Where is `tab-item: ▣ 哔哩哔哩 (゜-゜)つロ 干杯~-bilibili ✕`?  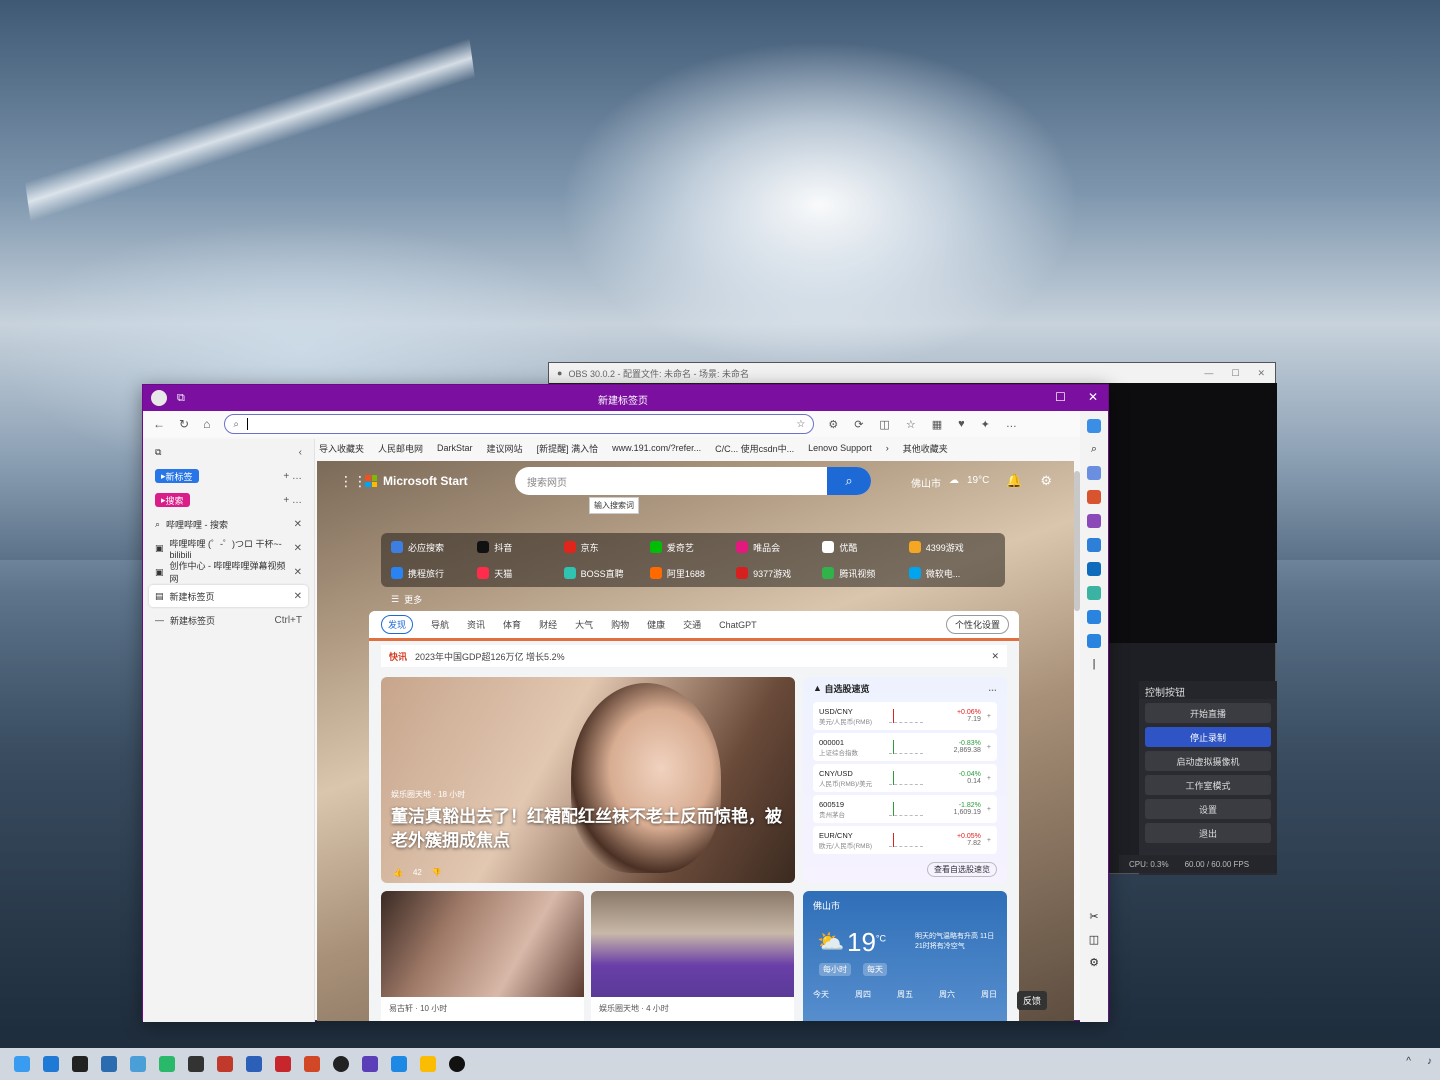
tab-item: ▣ 哔哩哔哩 (゜-゜)つロ 干杯~-bilibili ✕ is located at coordinates (228, 548).